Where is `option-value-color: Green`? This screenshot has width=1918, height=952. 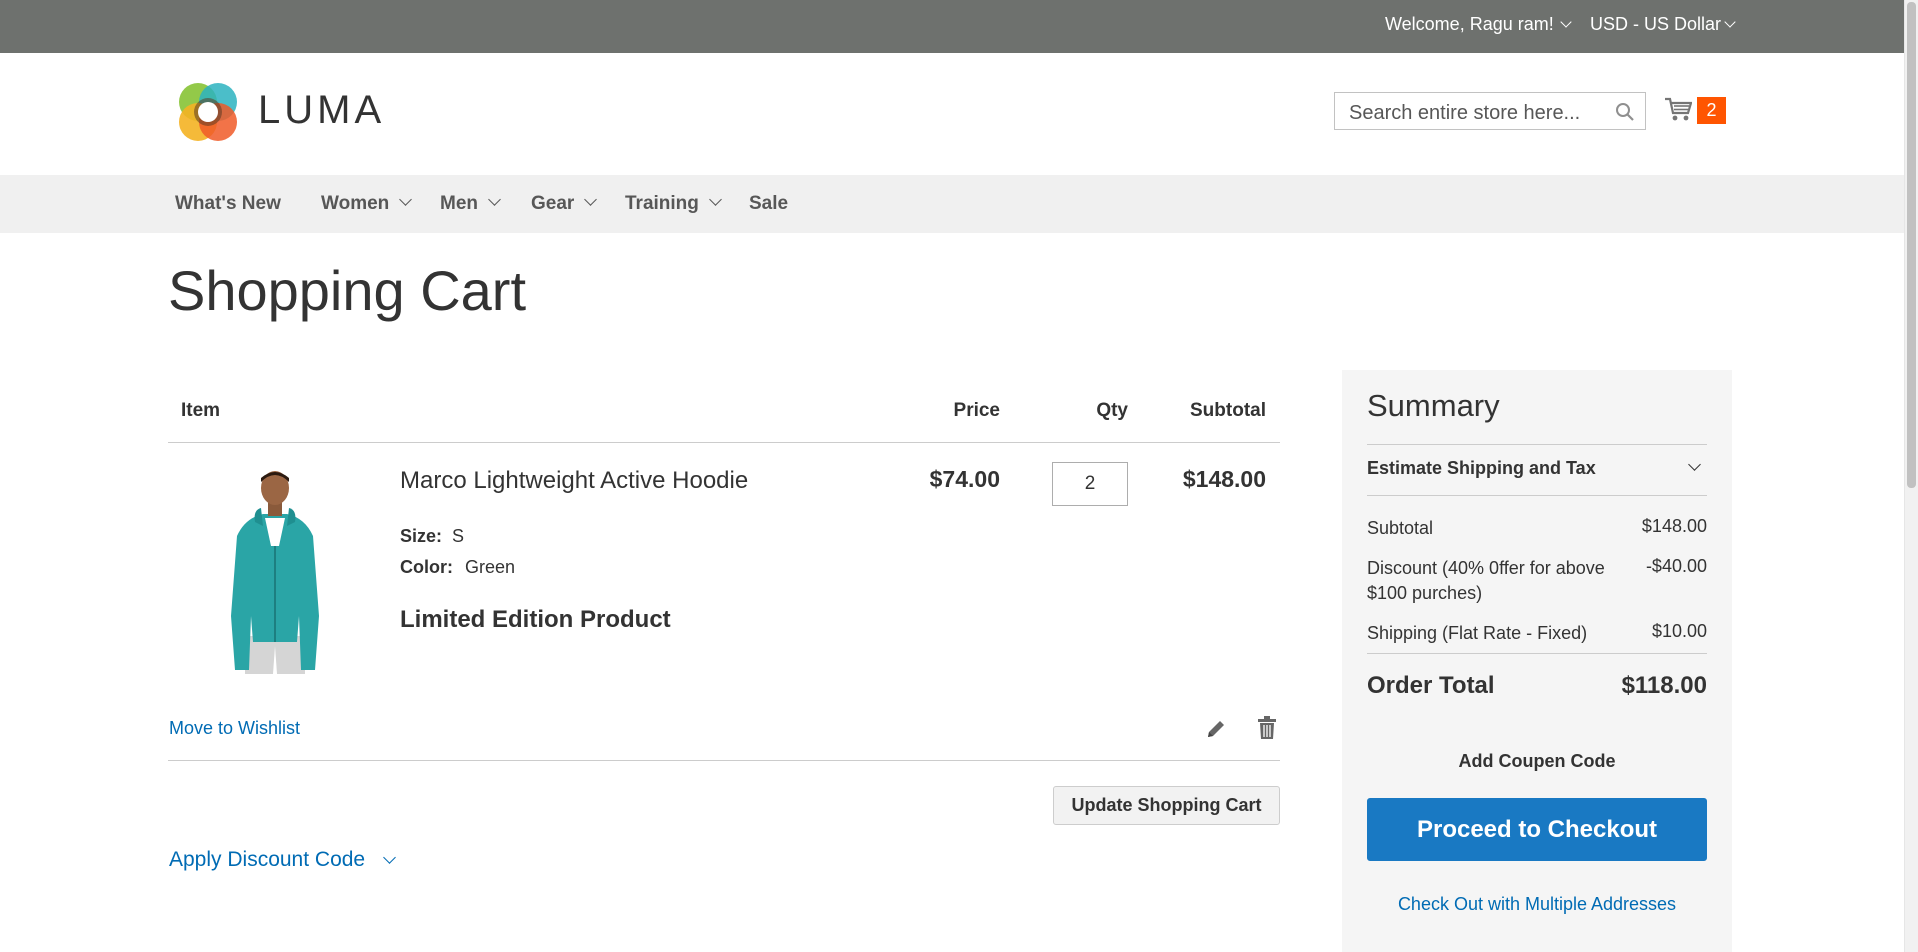
option-value-color: Green is located at coordinates (490, 567).